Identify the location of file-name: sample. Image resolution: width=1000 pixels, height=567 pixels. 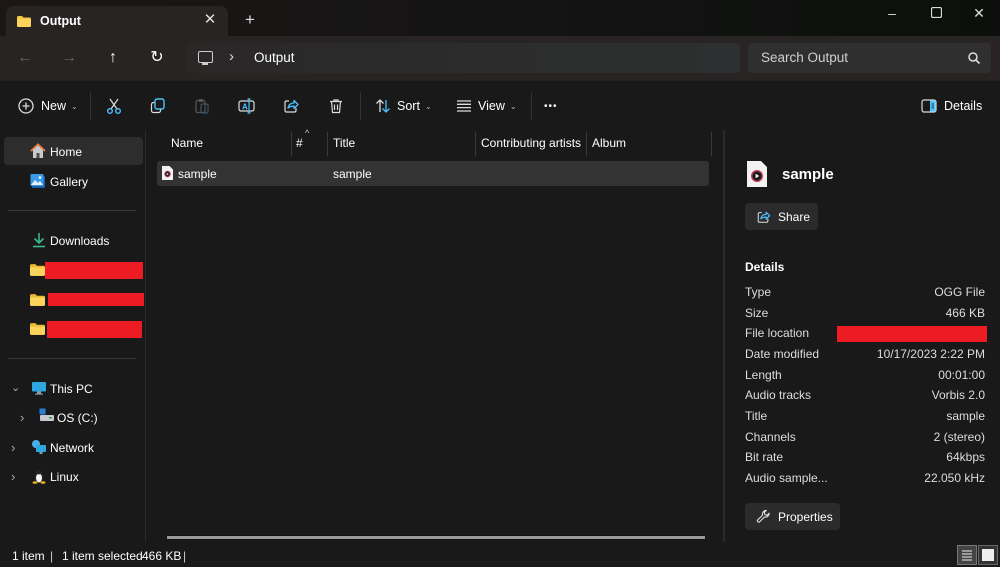
(197, 174).